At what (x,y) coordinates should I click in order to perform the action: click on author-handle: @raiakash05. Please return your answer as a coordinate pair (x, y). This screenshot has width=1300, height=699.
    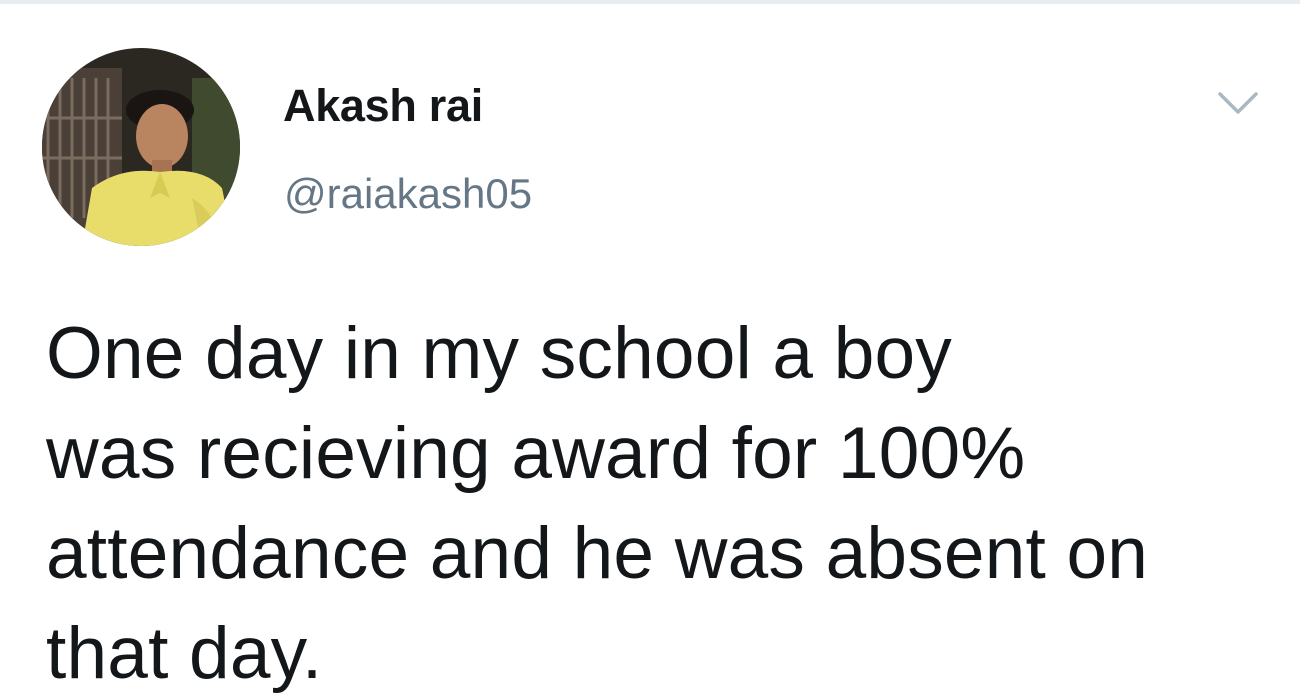
    Looking at the image, I should click on (408, 194).